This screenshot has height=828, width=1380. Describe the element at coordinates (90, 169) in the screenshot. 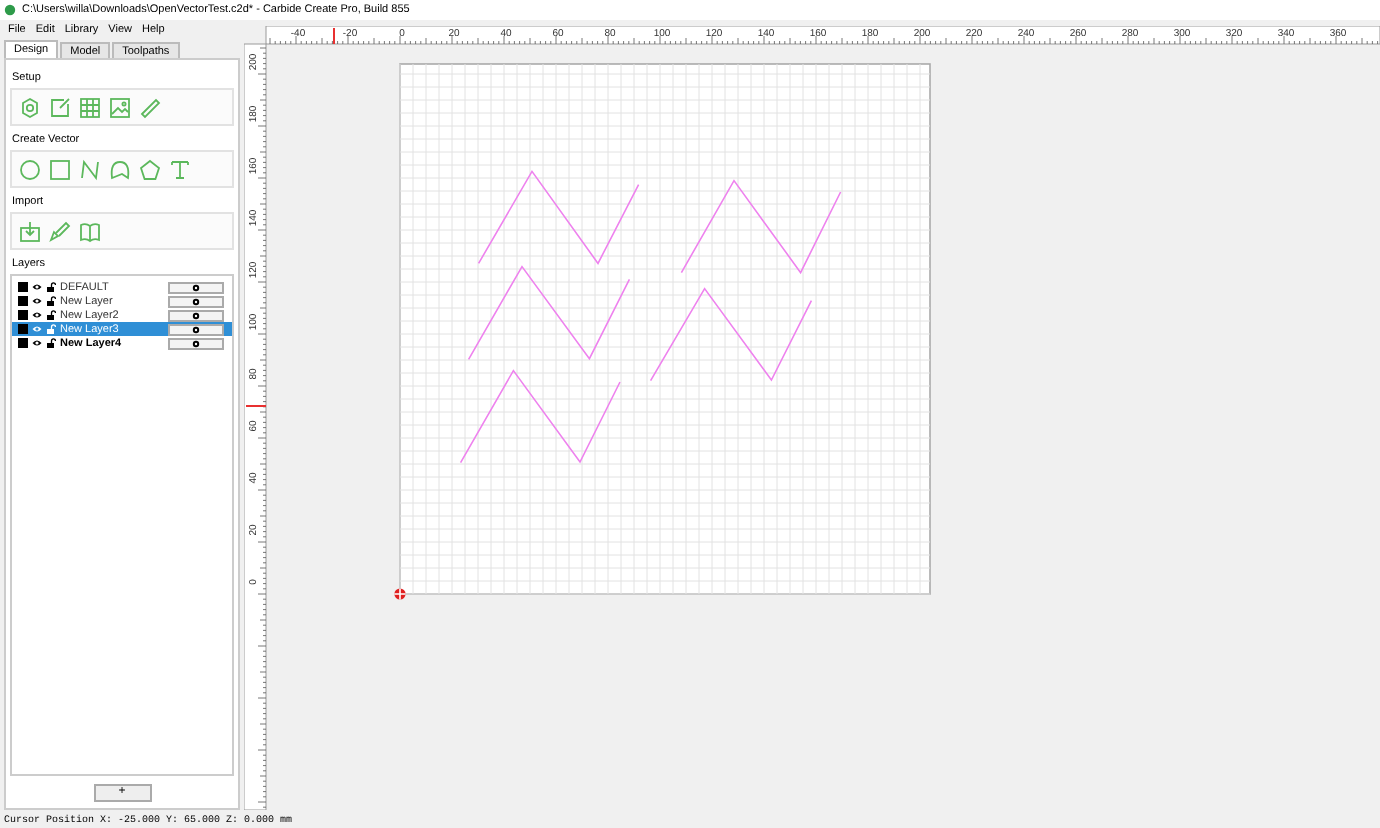

I see `curve-icon` at that location.